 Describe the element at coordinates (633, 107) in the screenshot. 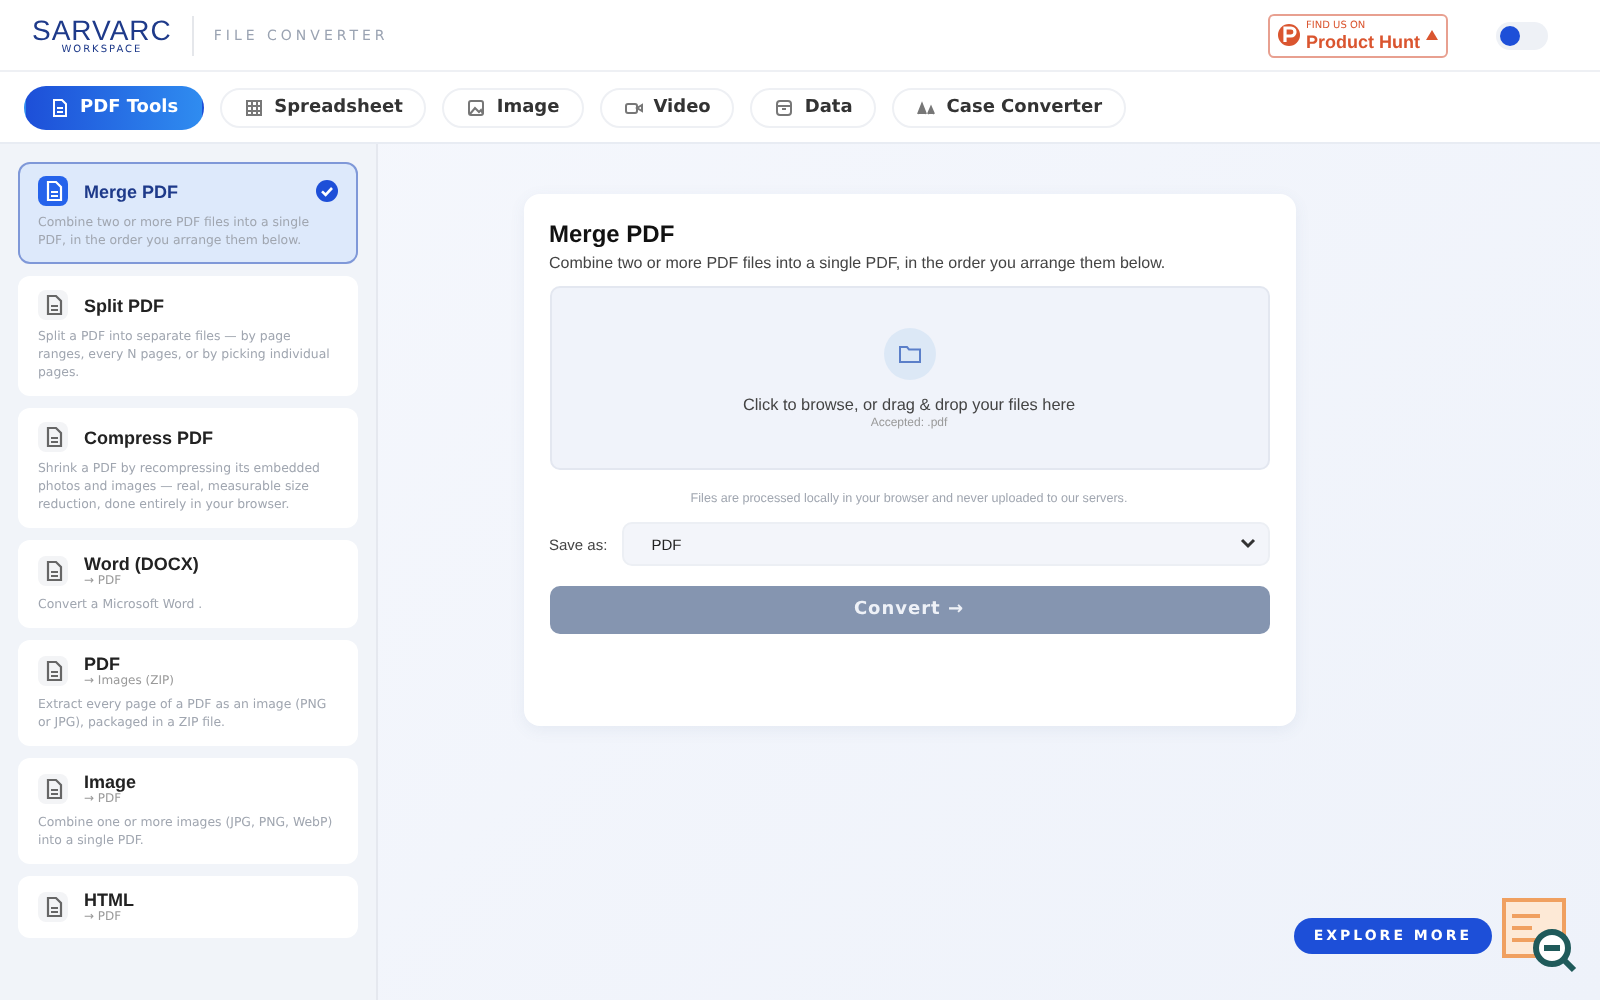

I see `camera-icon` at that location.